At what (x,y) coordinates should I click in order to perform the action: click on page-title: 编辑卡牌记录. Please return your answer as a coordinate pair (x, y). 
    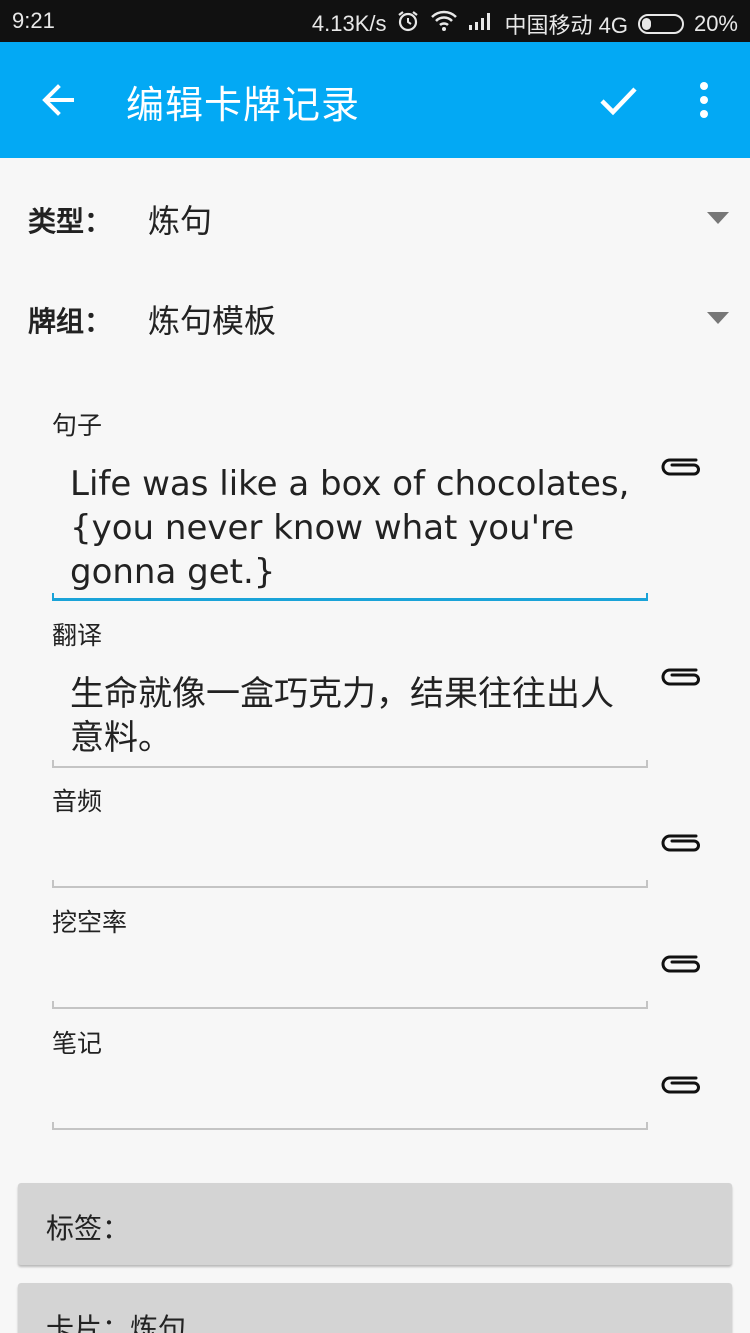
    Looking at the image, I should click on (243, 105).